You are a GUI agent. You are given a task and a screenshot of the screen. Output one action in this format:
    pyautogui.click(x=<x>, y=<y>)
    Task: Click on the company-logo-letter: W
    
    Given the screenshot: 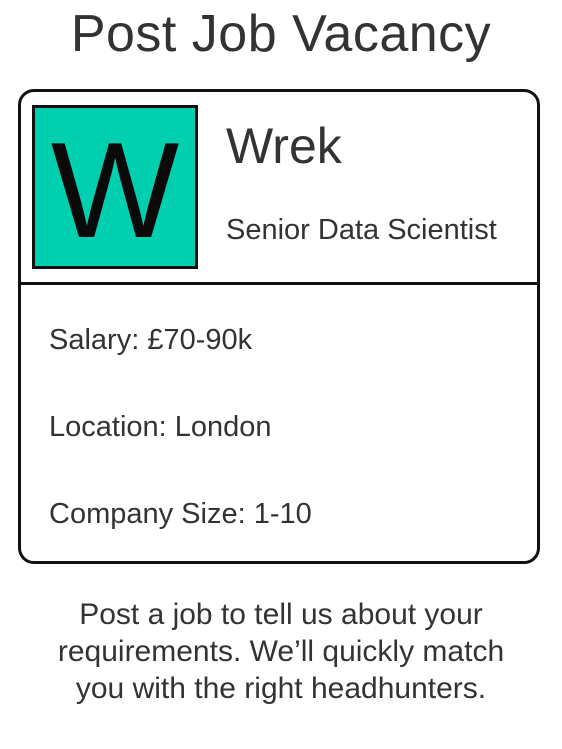 What is the action you would take?
    pyautogui.click(x=115, y=190)
    